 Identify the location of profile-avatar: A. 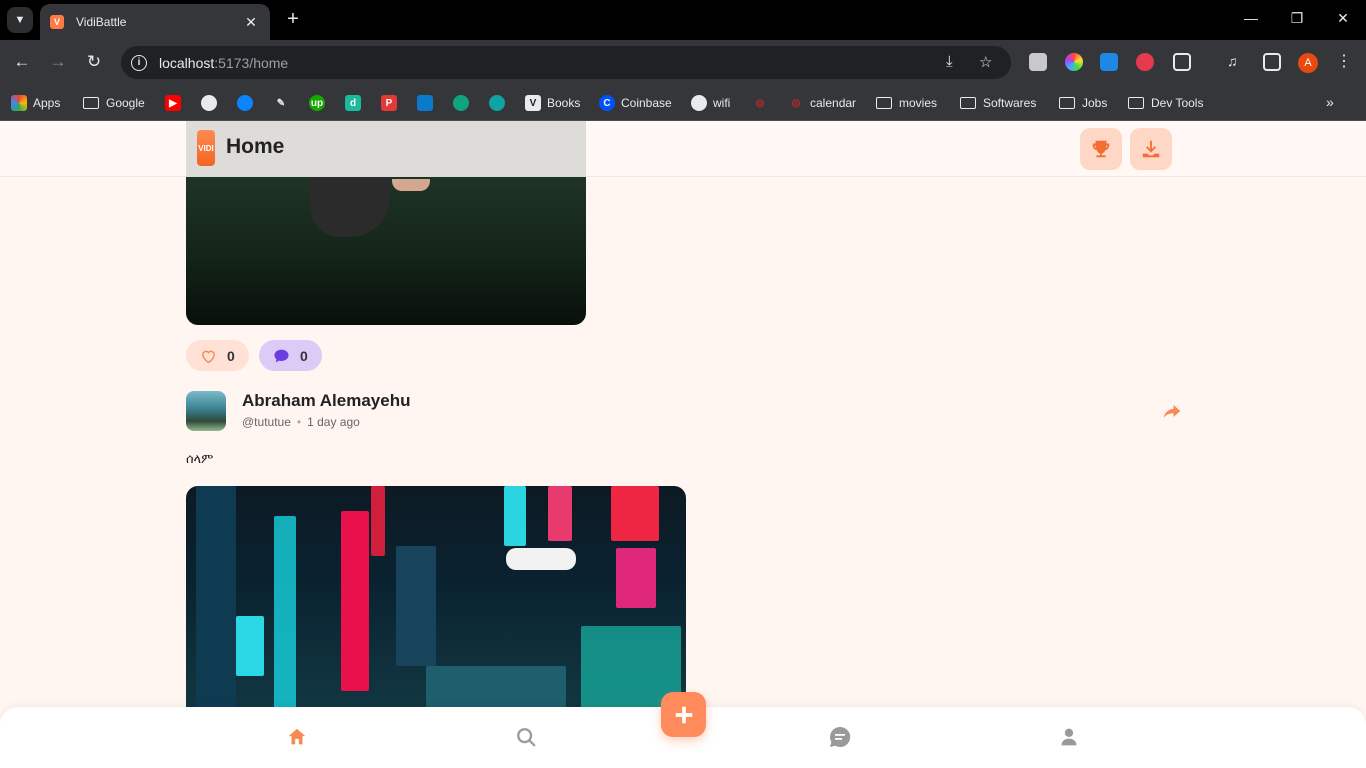
(1308, 63).